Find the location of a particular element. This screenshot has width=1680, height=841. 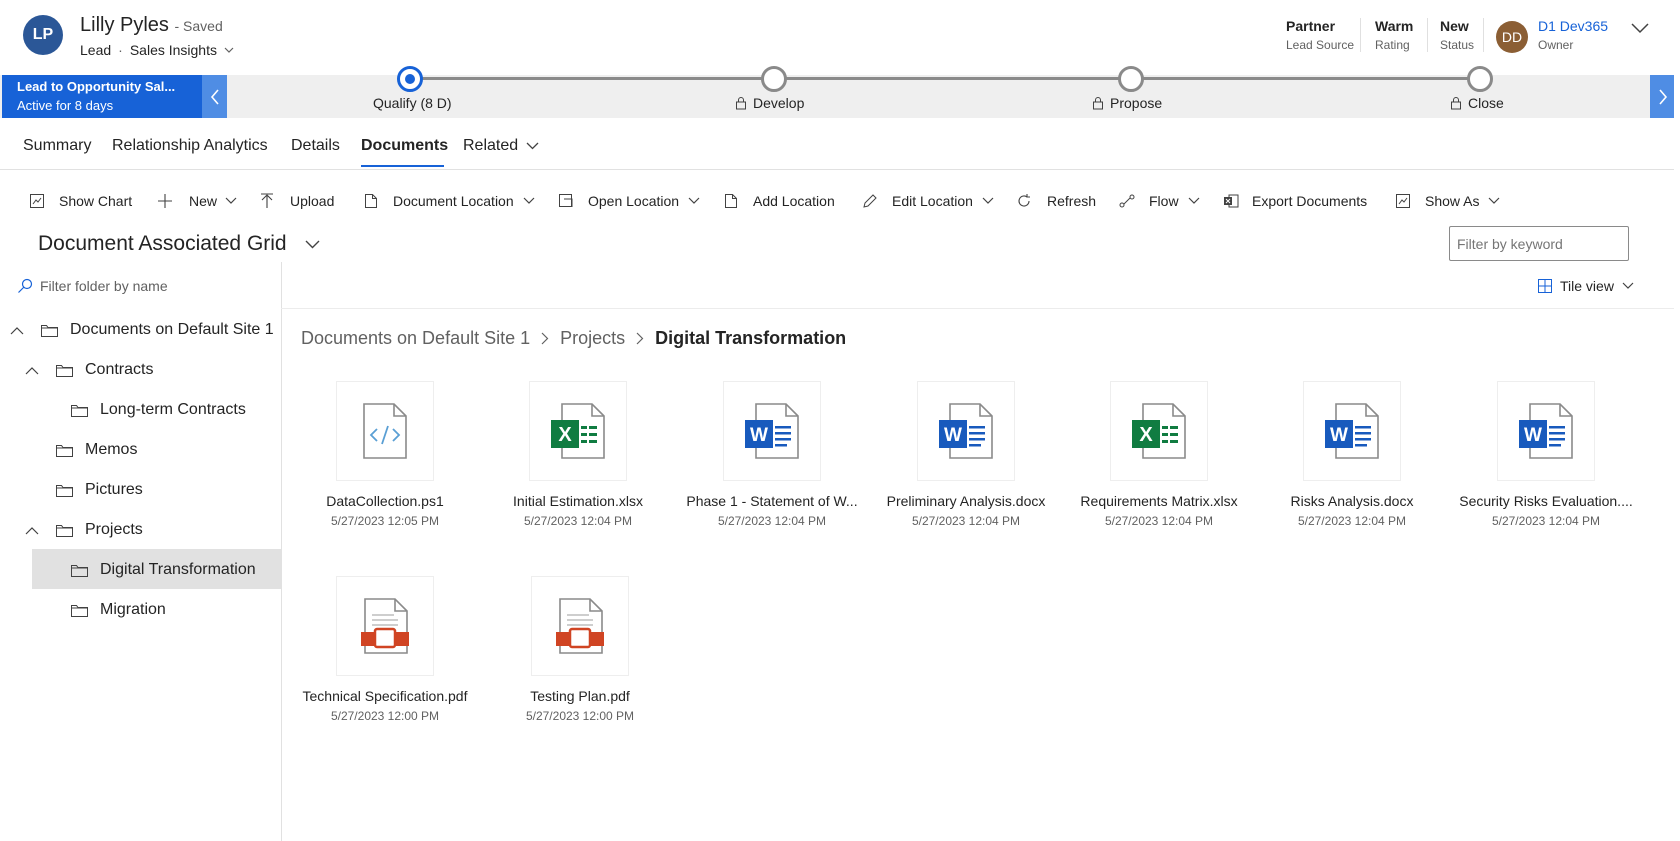

grid-view-icon is located at coordinates (1545, 286).